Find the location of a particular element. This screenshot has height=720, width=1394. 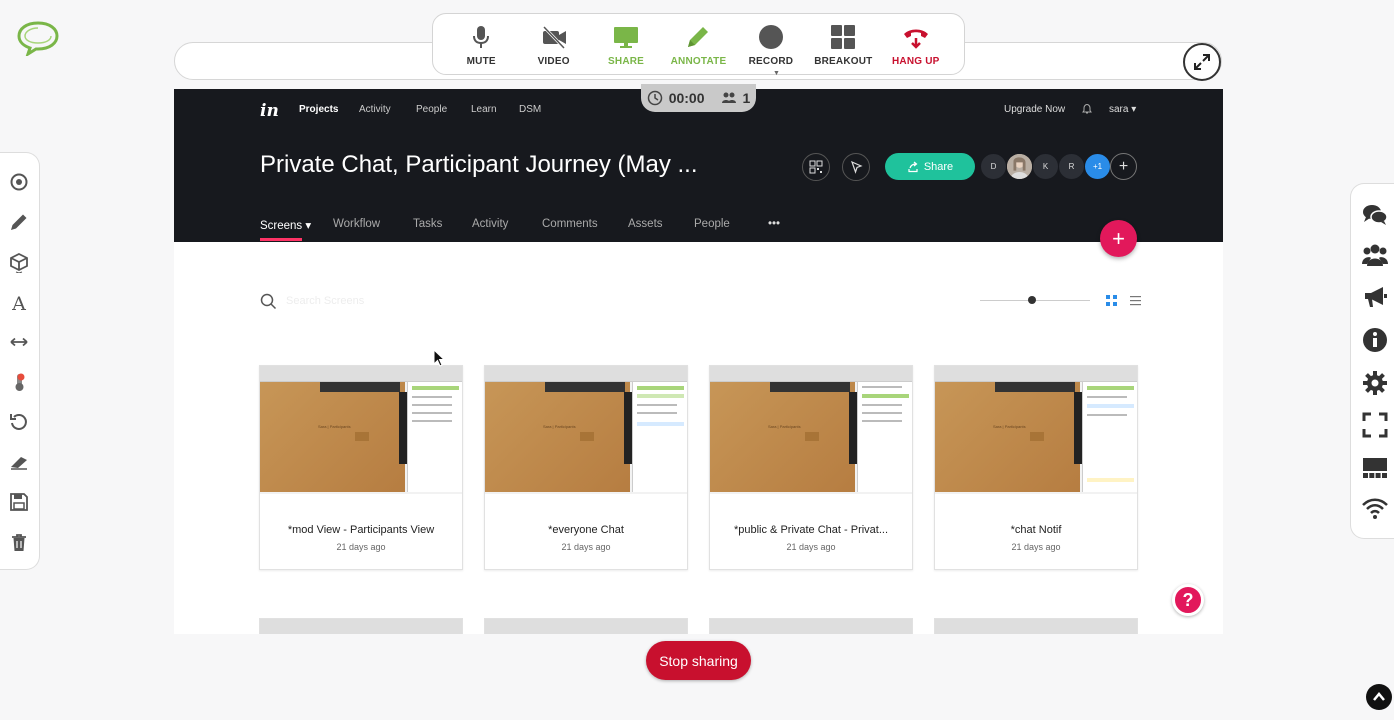

eraser-tool is located at coordinates (19, 462).